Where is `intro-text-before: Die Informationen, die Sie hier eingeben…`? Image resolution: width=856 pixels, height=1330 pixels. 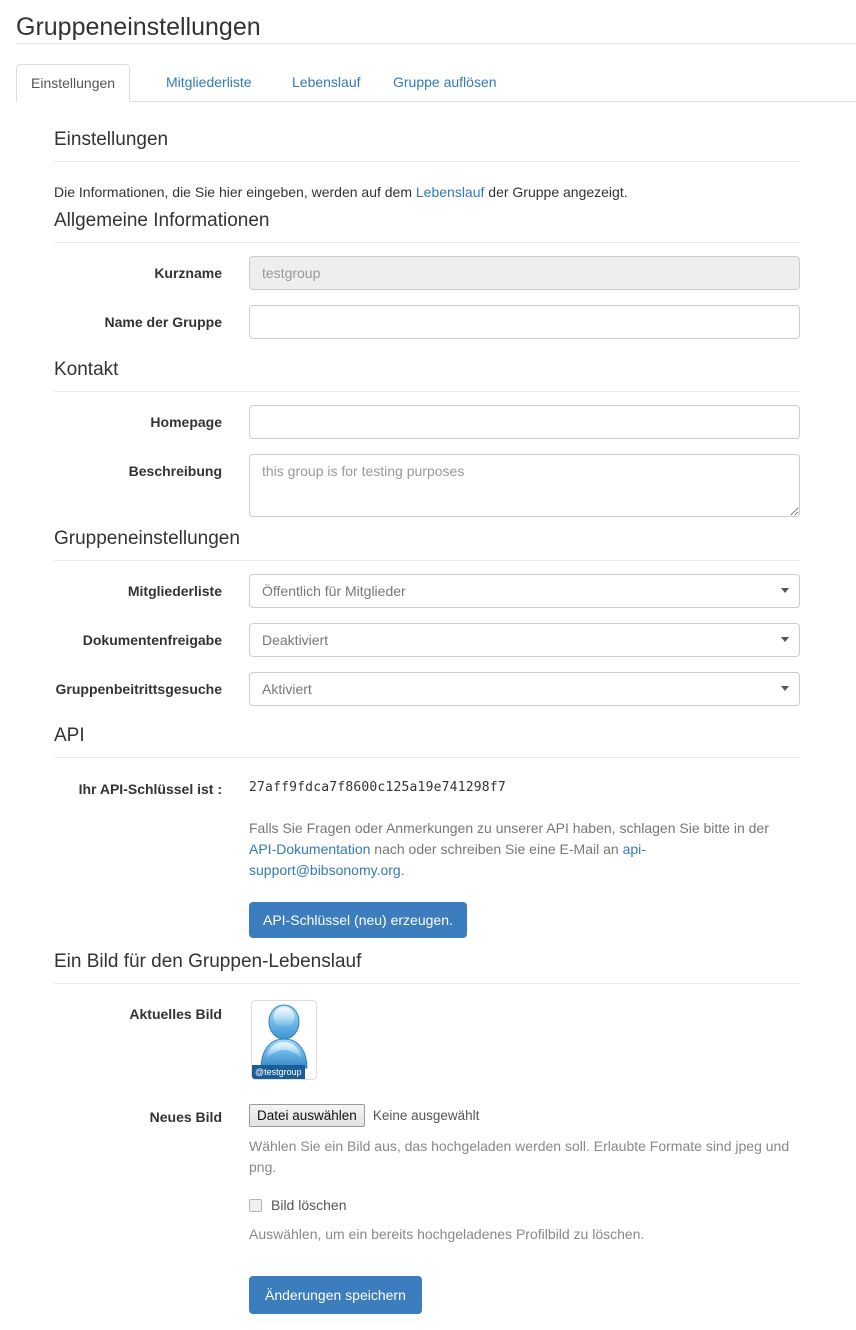
intro-text-before: Die Informationen, die Sie hier eingeben… is located at coordinates (235, 192).